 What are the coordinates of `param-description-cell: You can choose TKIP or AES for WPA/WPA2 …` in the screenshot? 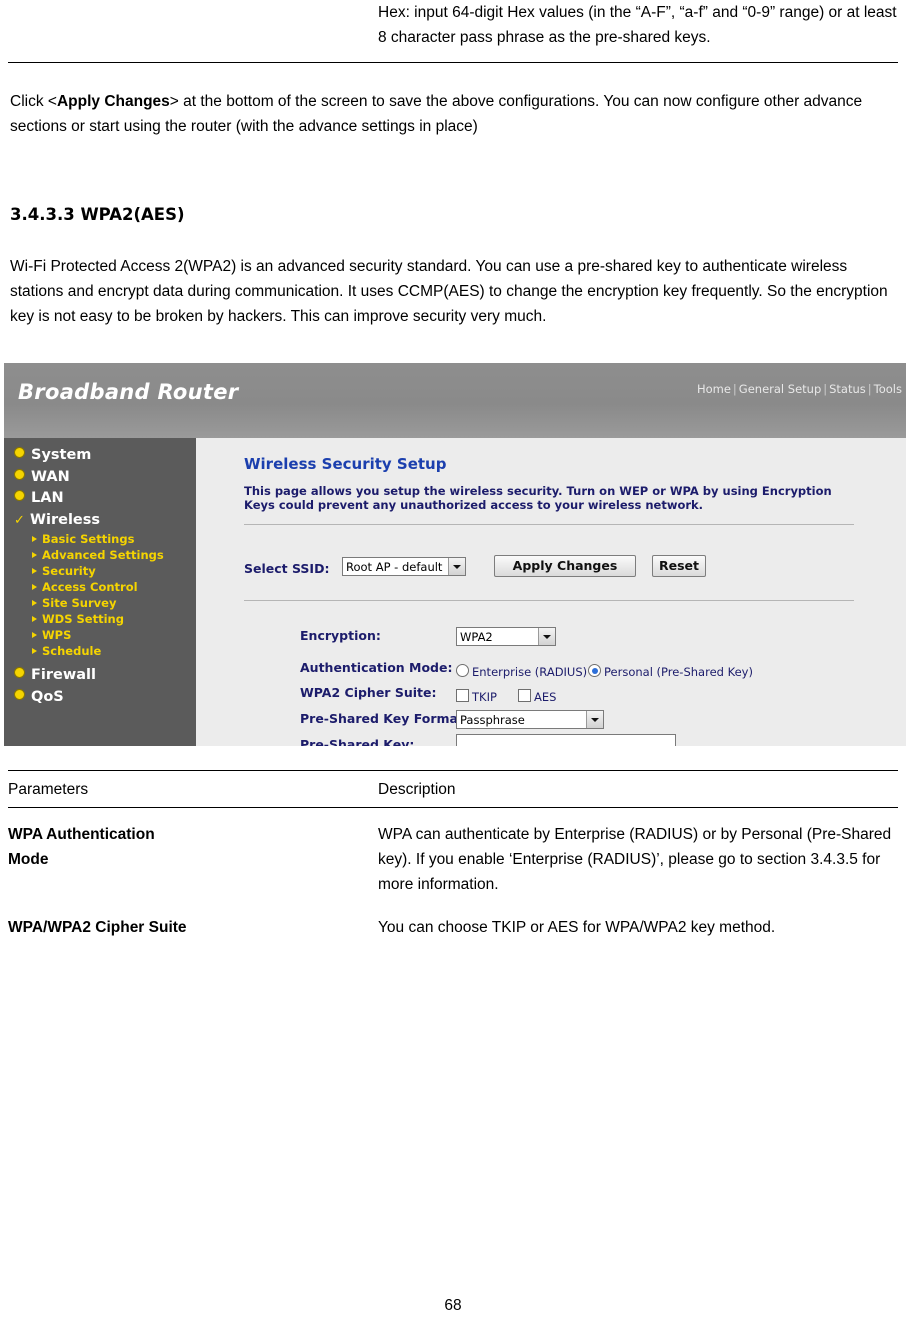 It's located at (577, 927).